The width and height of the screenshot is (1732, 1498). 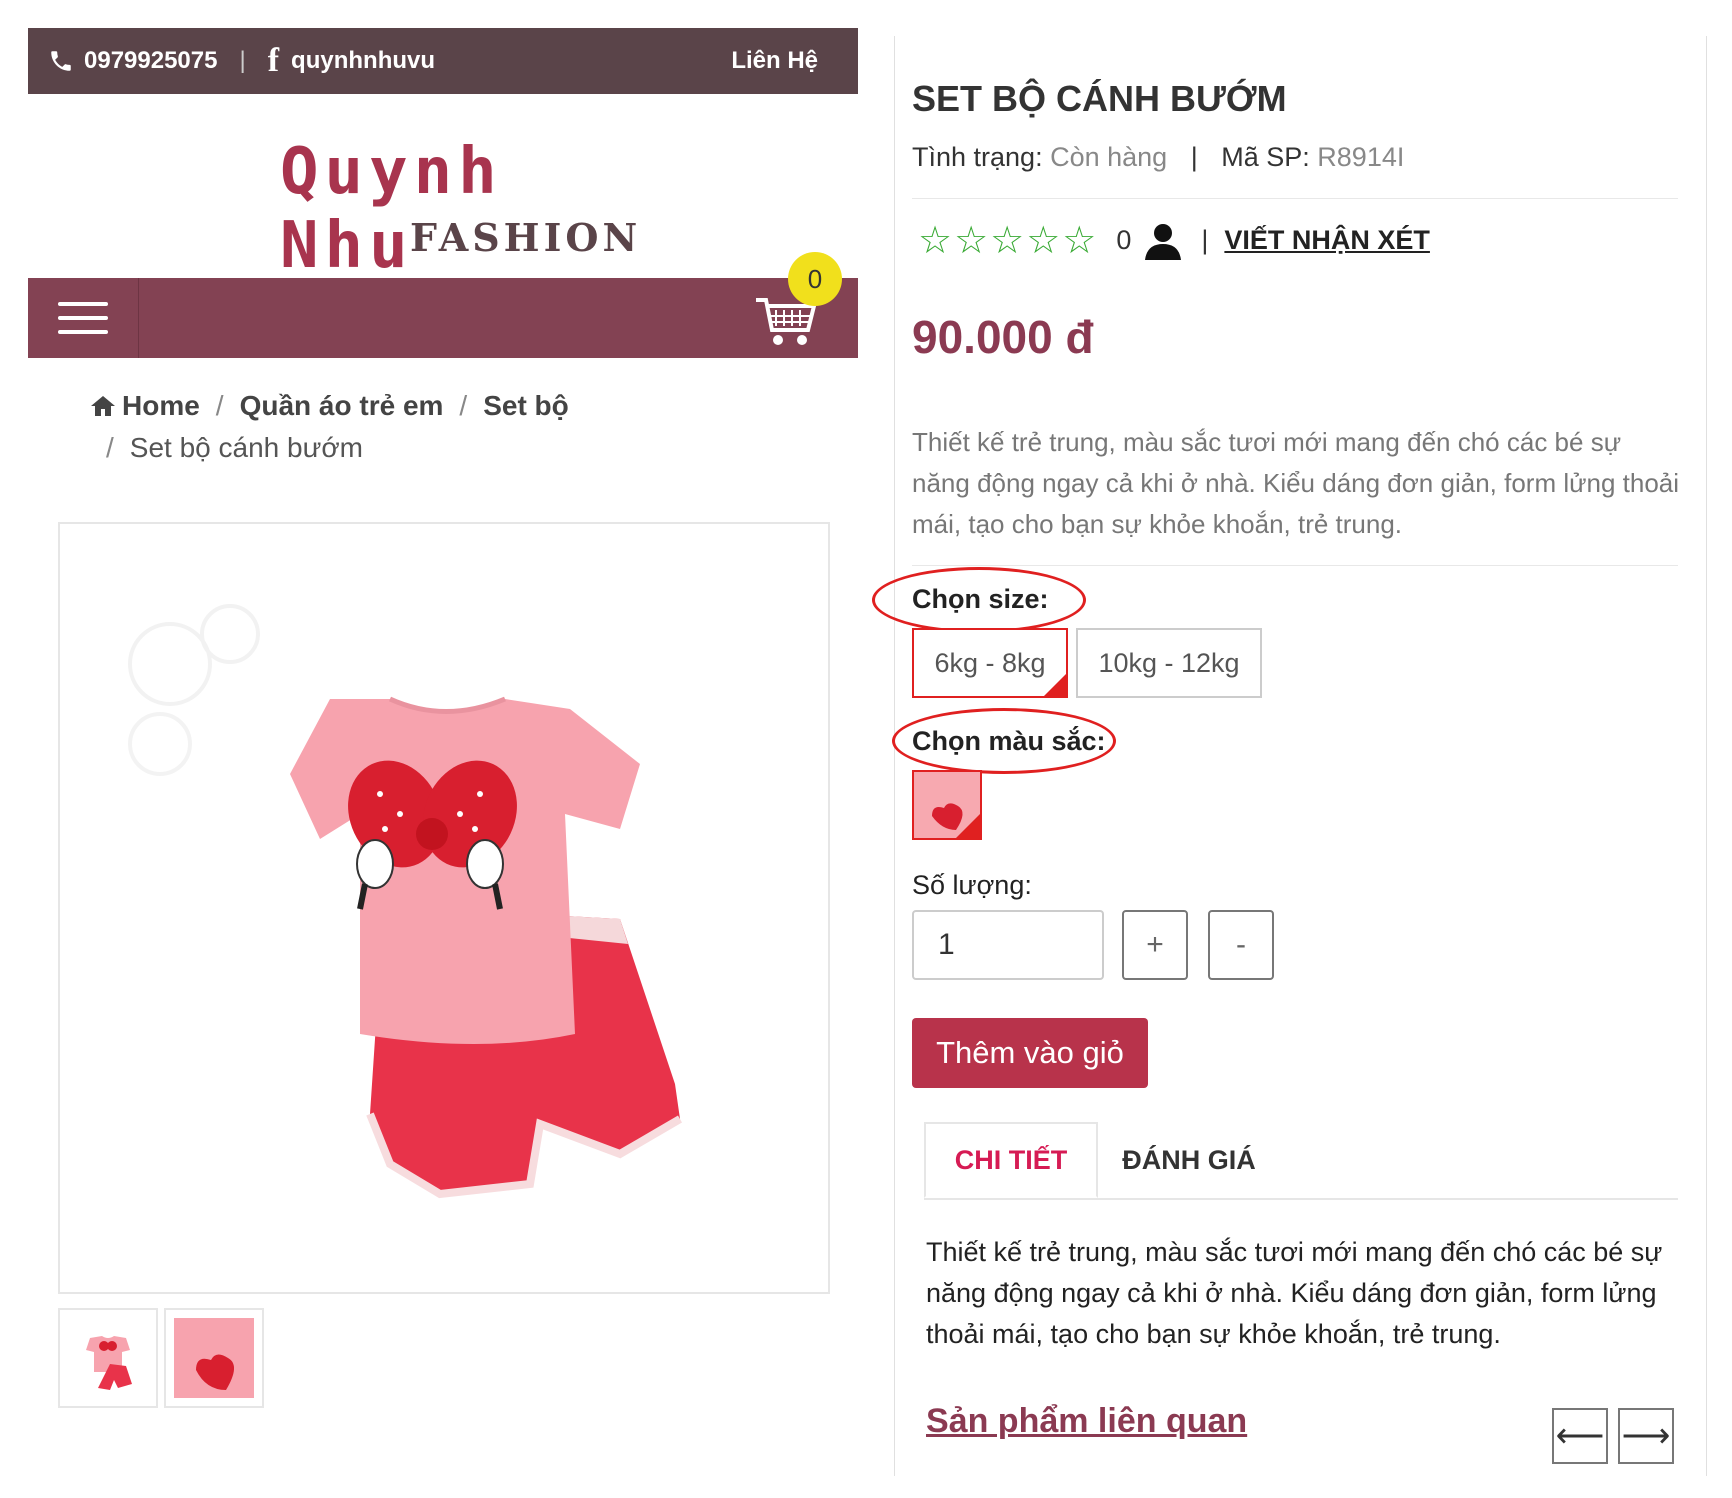 I want to click on product-status-line: Tình trạng: Còn hàng | Mã SP: R8914I, so click(x=1158, y=157).